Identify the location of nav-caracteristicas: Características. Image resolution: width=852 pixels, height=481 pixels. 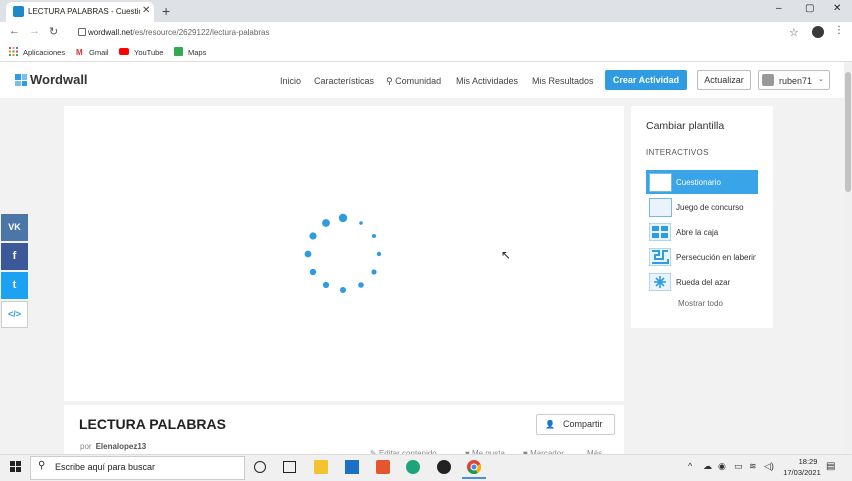
(344, 81).